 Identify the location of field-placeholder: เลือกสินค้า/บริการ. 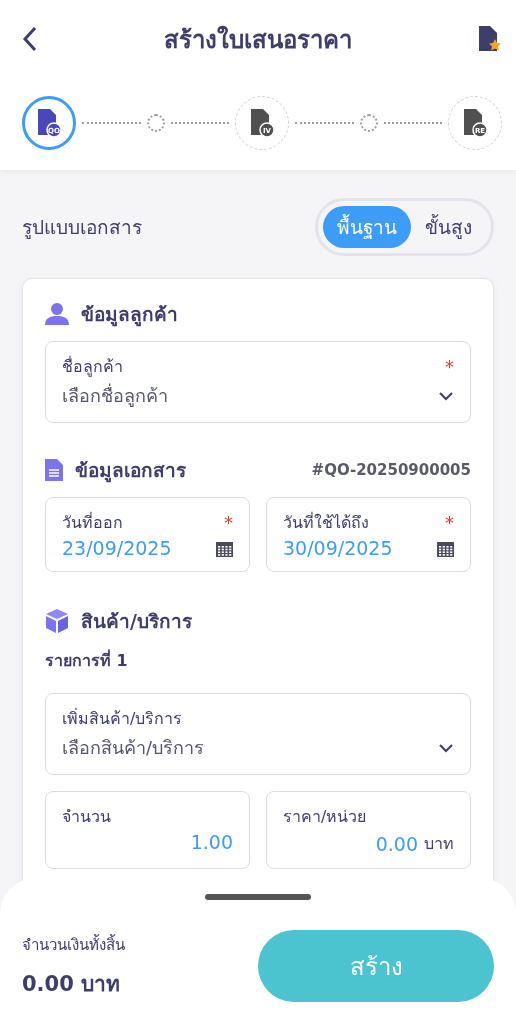
(133, 748).